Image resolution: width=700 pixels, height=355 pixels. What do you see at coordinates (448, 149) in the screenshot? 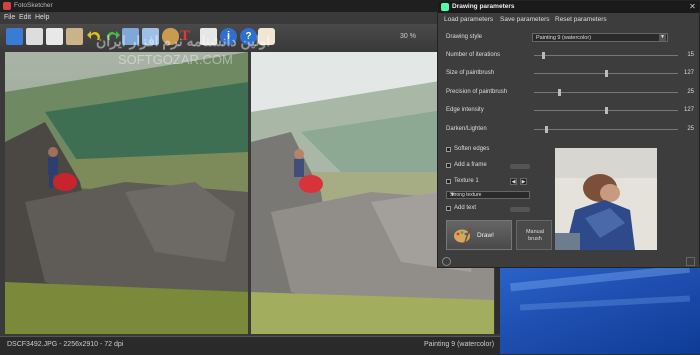
I see `soften-edges-checkbox` at bounding box center [448, 149].